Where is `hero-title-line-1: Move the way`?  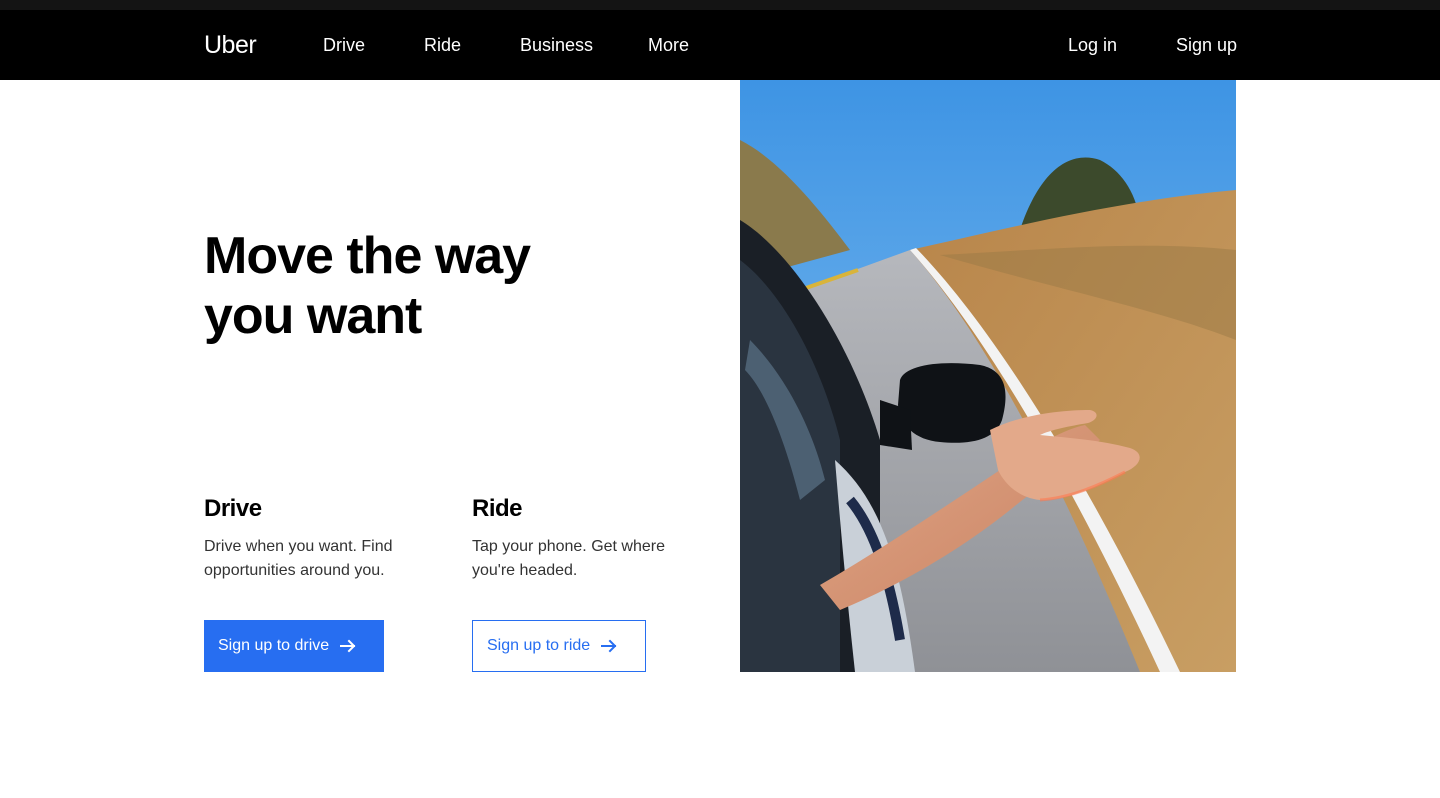 hero-title-line-1: Move the way is located at coordinates (367, 256).